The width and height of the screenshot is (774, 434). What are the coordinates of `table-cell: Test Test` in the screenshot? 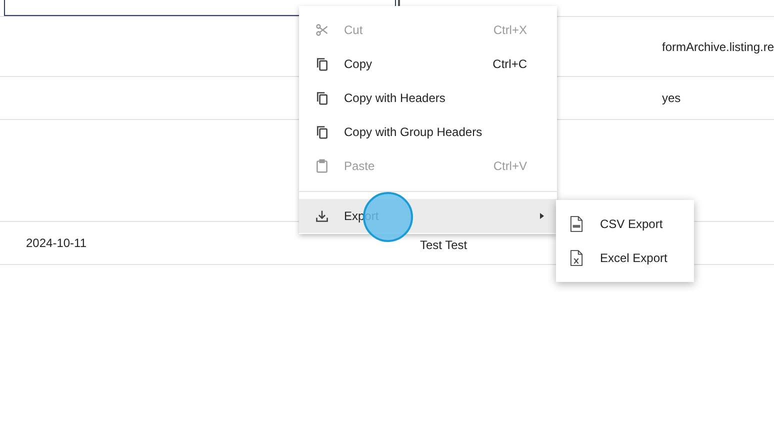 It's located at (444, 245).